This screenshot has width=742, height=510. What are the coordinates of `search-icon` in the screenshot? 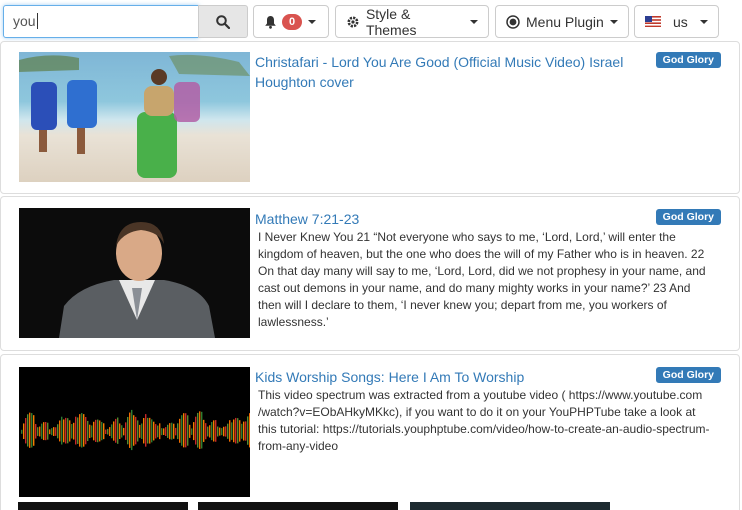 It's located at (223, 21).